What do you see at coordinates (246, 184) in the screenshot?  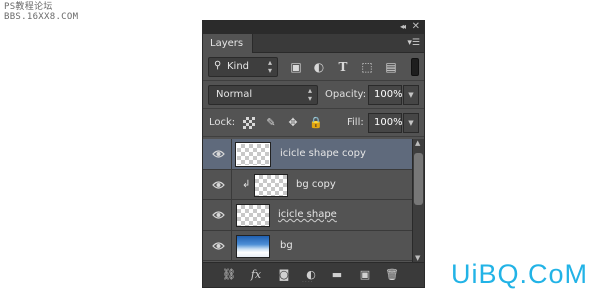 I see `clipping-mask-icon: ↲` at bounding box center [246, 184].